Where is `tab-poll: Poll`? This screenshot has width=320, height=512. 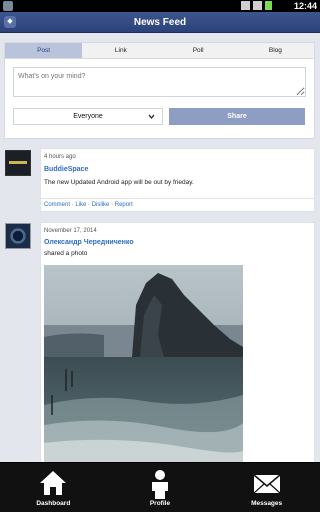 tab-poll: Poll is located at coordinates (198, 50).